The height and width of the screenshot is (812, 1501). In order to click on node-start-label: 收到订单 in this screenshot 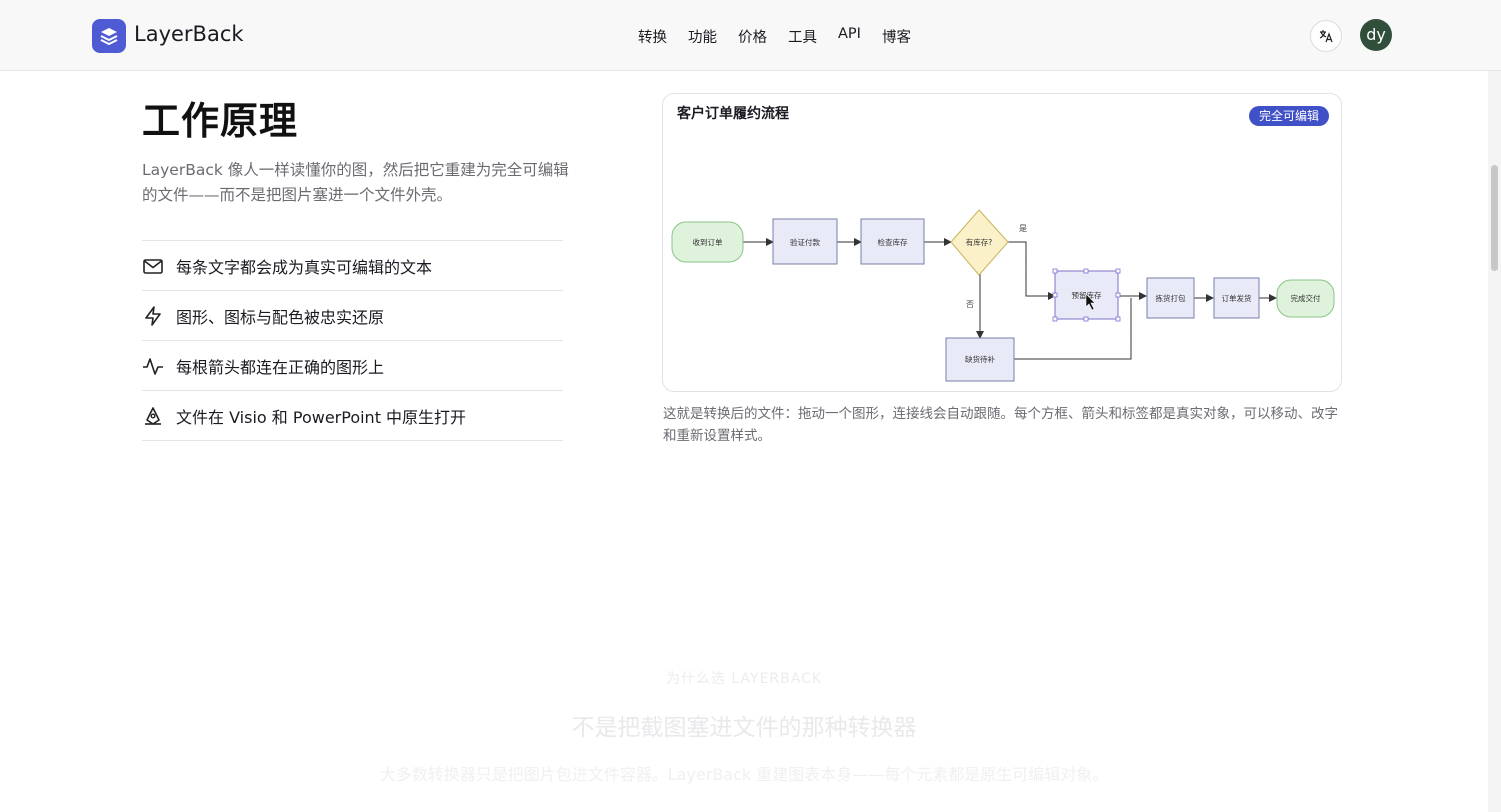, I will do `click(708, 242)`.